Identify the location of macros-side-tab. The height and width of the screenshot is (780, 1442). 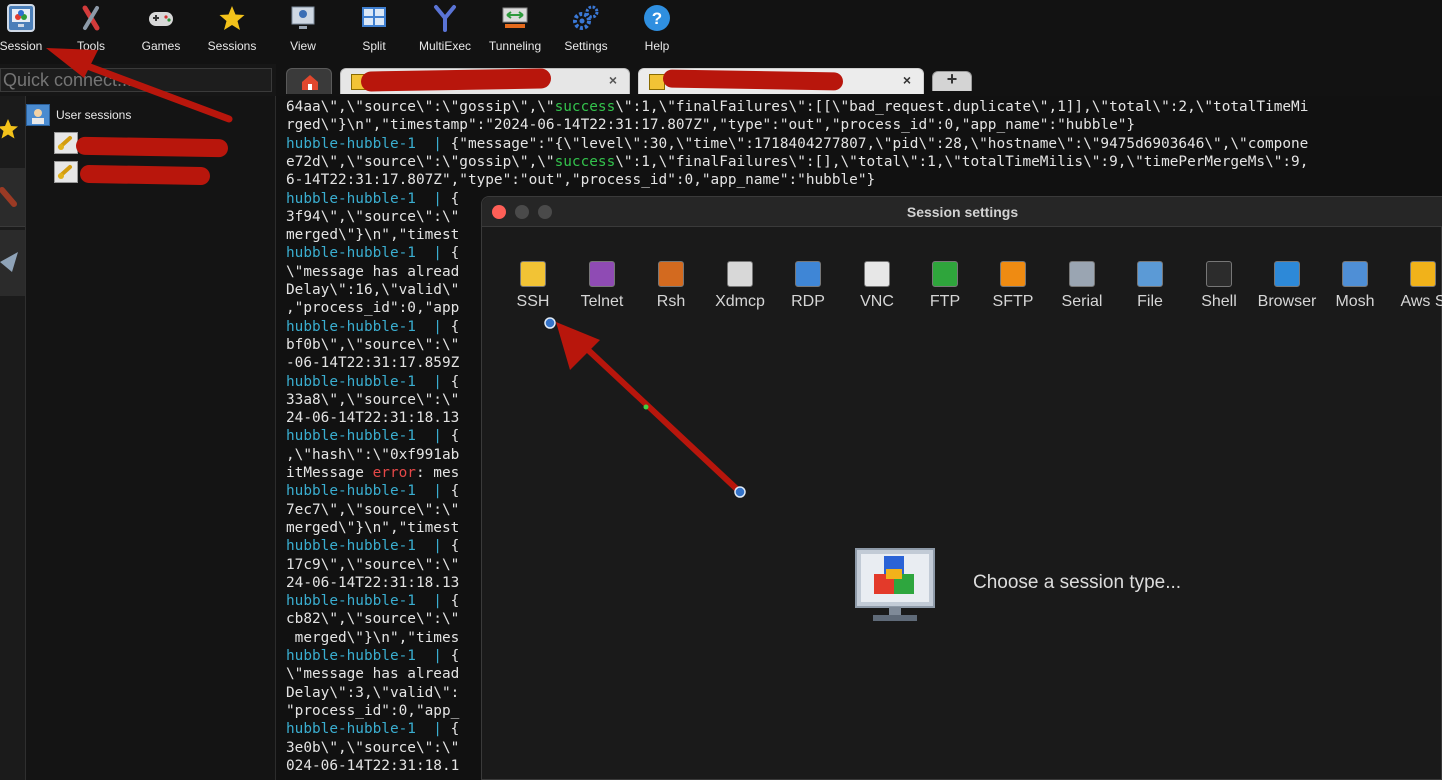
(12, 263).